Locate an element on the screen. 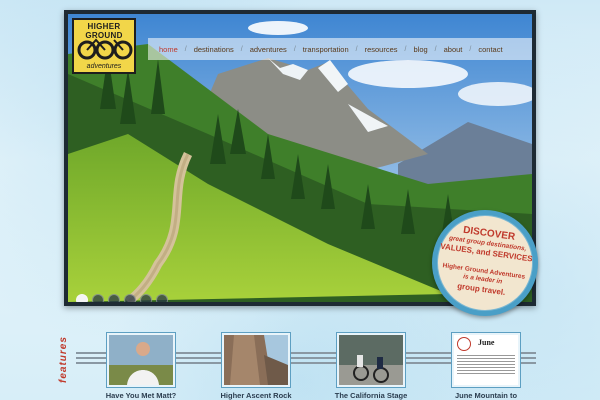  feature-thumbnail-rock is located at coordinates (256, 360).